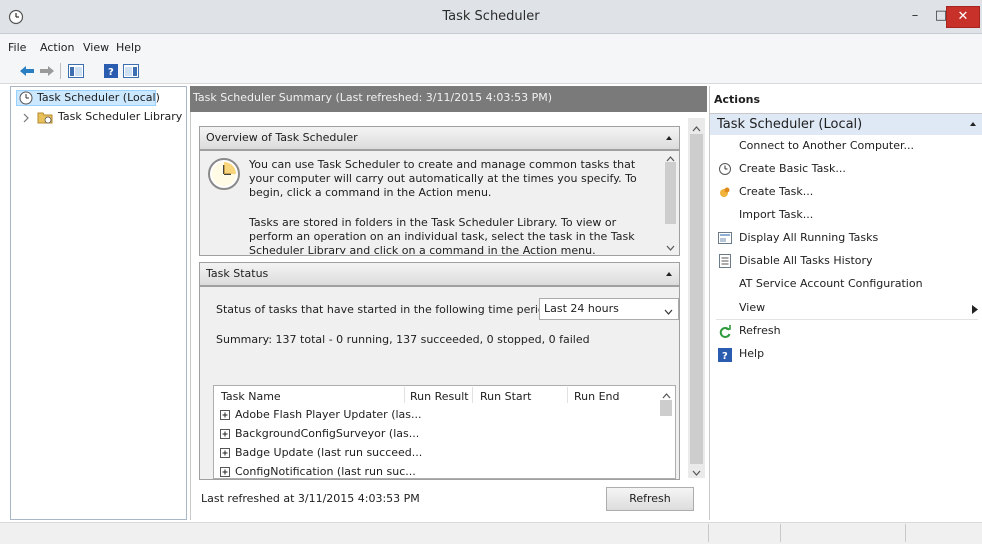  I want to click on overview-scroll-down-icon, so click(670, 246).